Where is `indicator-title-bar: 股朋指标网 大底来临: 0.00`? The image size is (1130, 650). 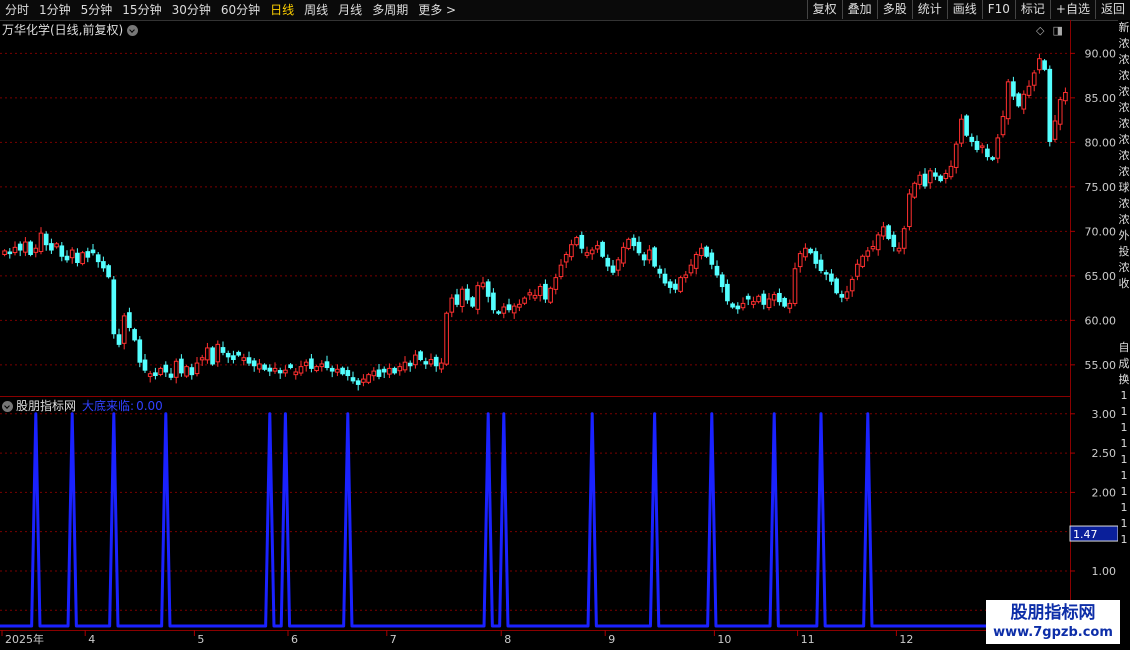 indicator-title-bar: 股朋指标网 大底来临: 0.00 is located at coordinates (82, 406).